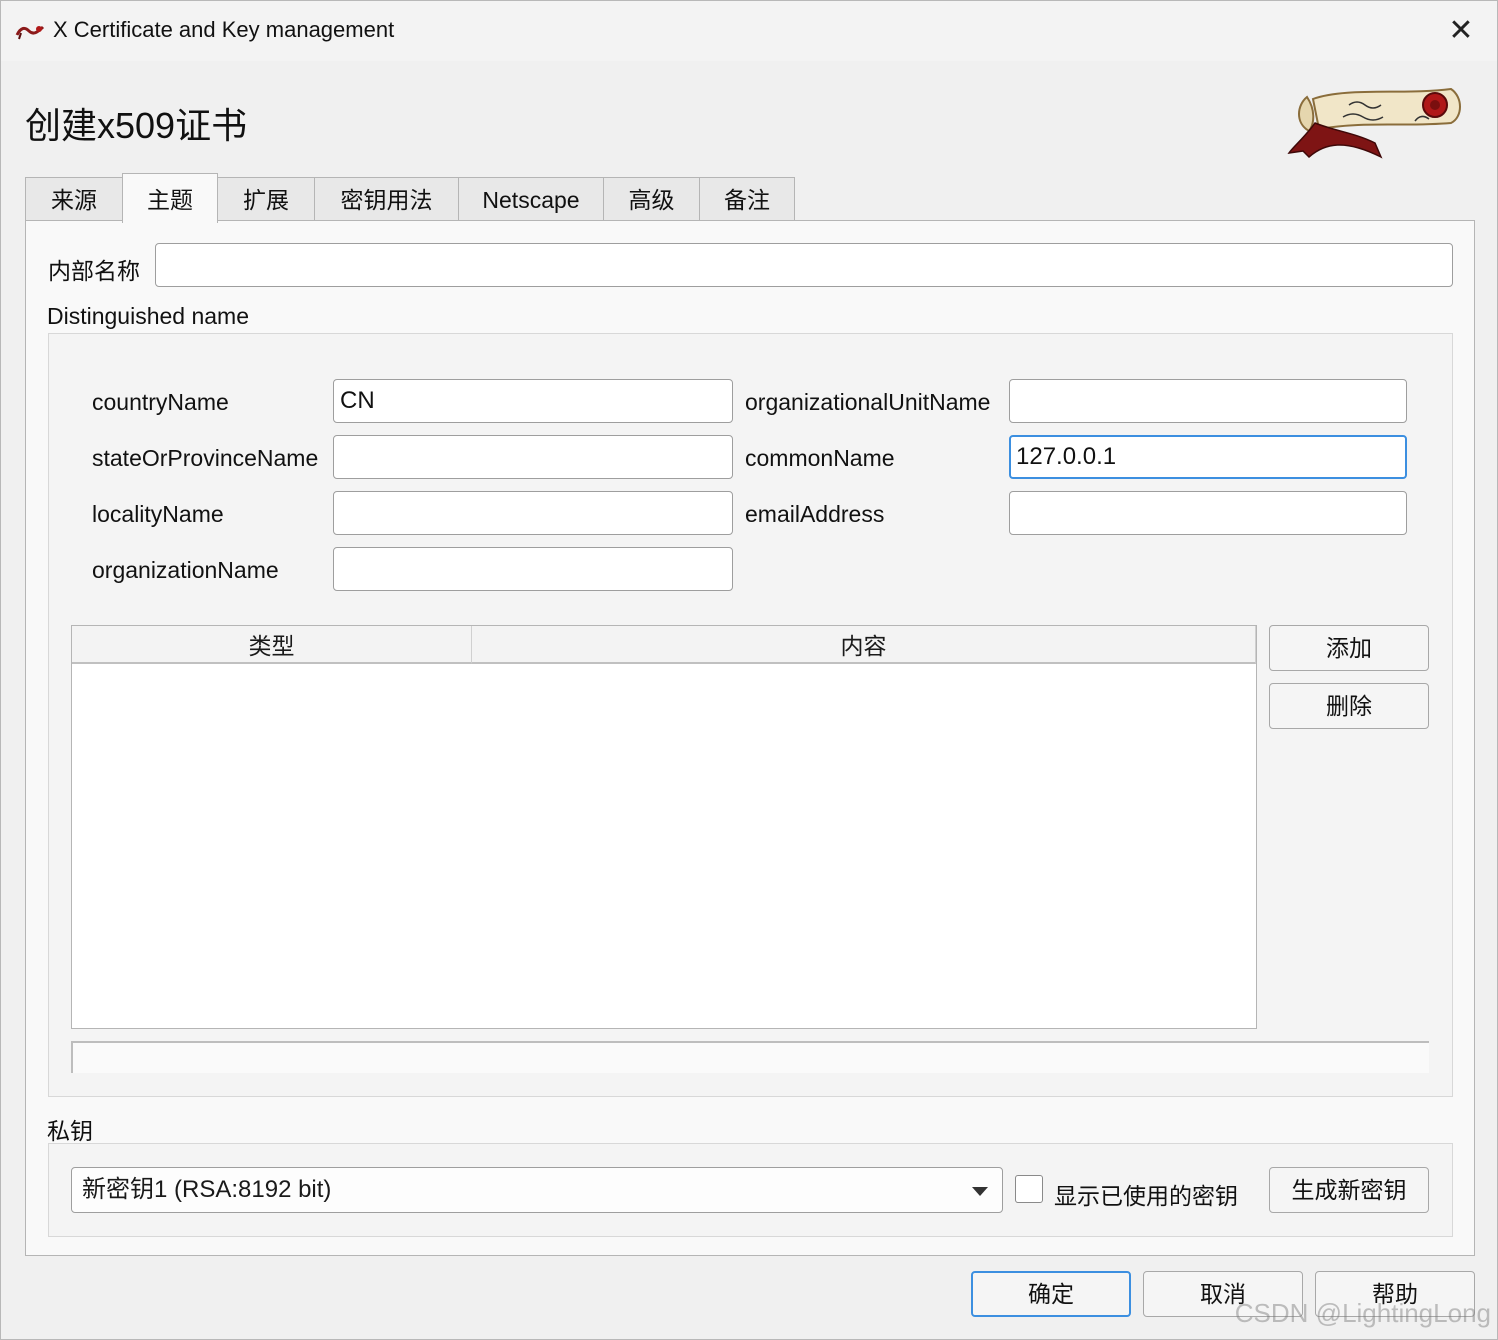 The image size is (1498, 1340). What do you see at coordinates (207, 1189) in the screenshot?
I see `private-key-select-value: 新密钥1 (RSA:8192 bit)` at bounding box center [207, 1189].